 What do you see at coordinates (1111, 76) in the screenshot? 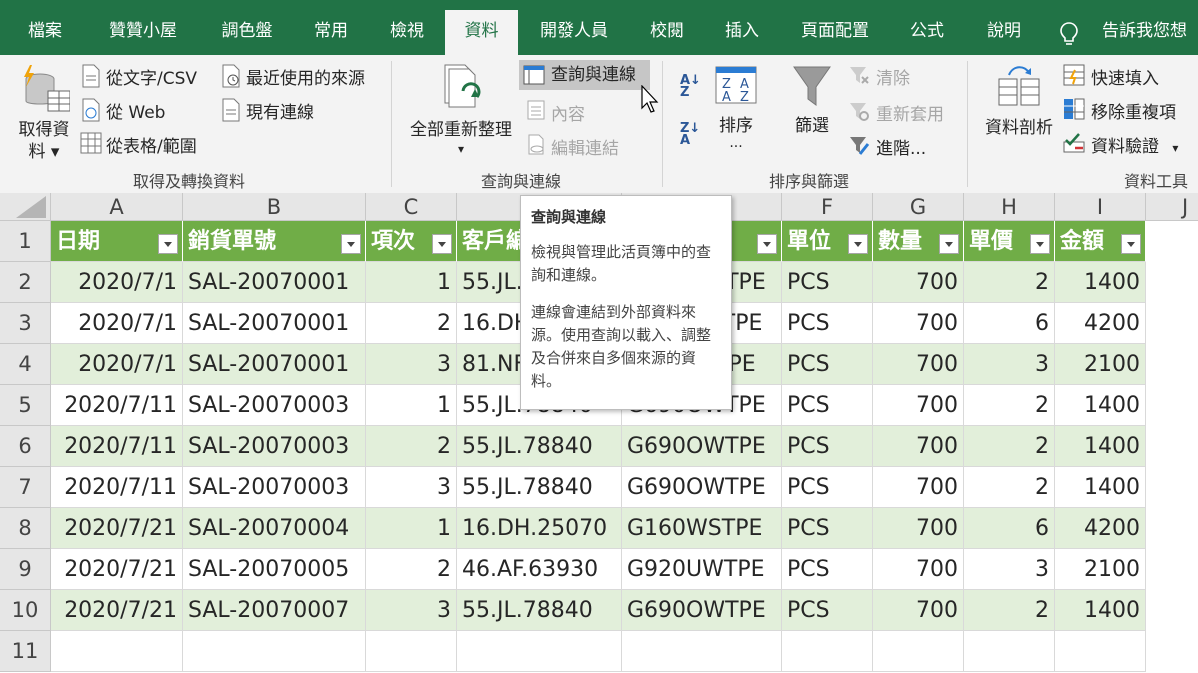
I see `flash-fill-button: 快速填入` at bounding box center [1111, 76].